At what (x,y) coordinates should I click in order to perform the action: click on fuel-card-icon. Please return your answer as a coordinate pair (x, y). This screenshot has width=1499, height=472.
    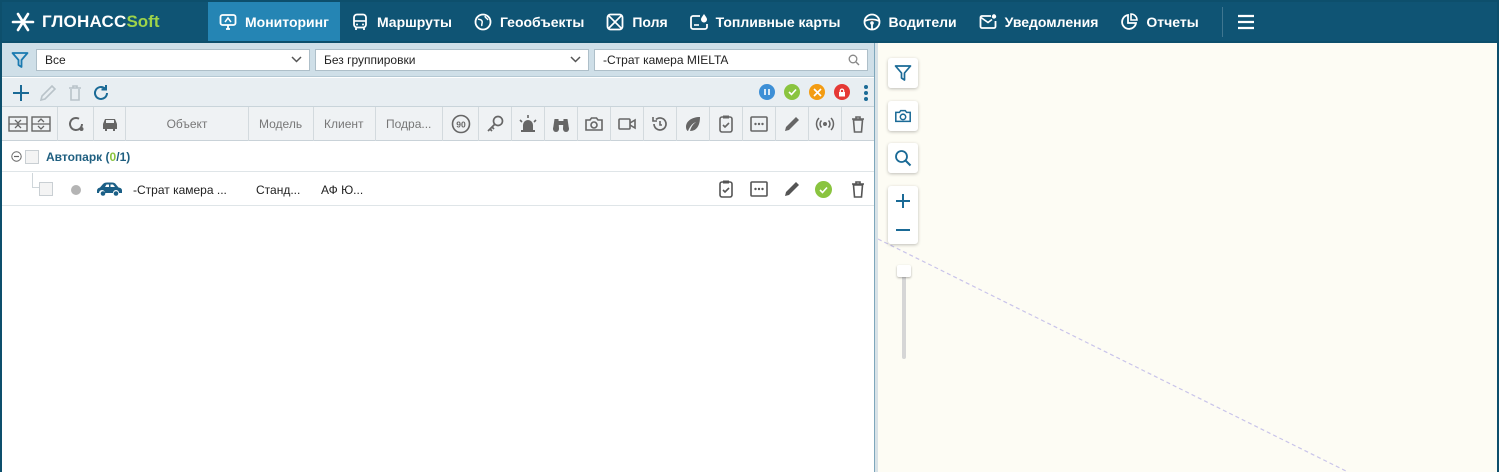
    Looking at the image, I should click on (698, 21).